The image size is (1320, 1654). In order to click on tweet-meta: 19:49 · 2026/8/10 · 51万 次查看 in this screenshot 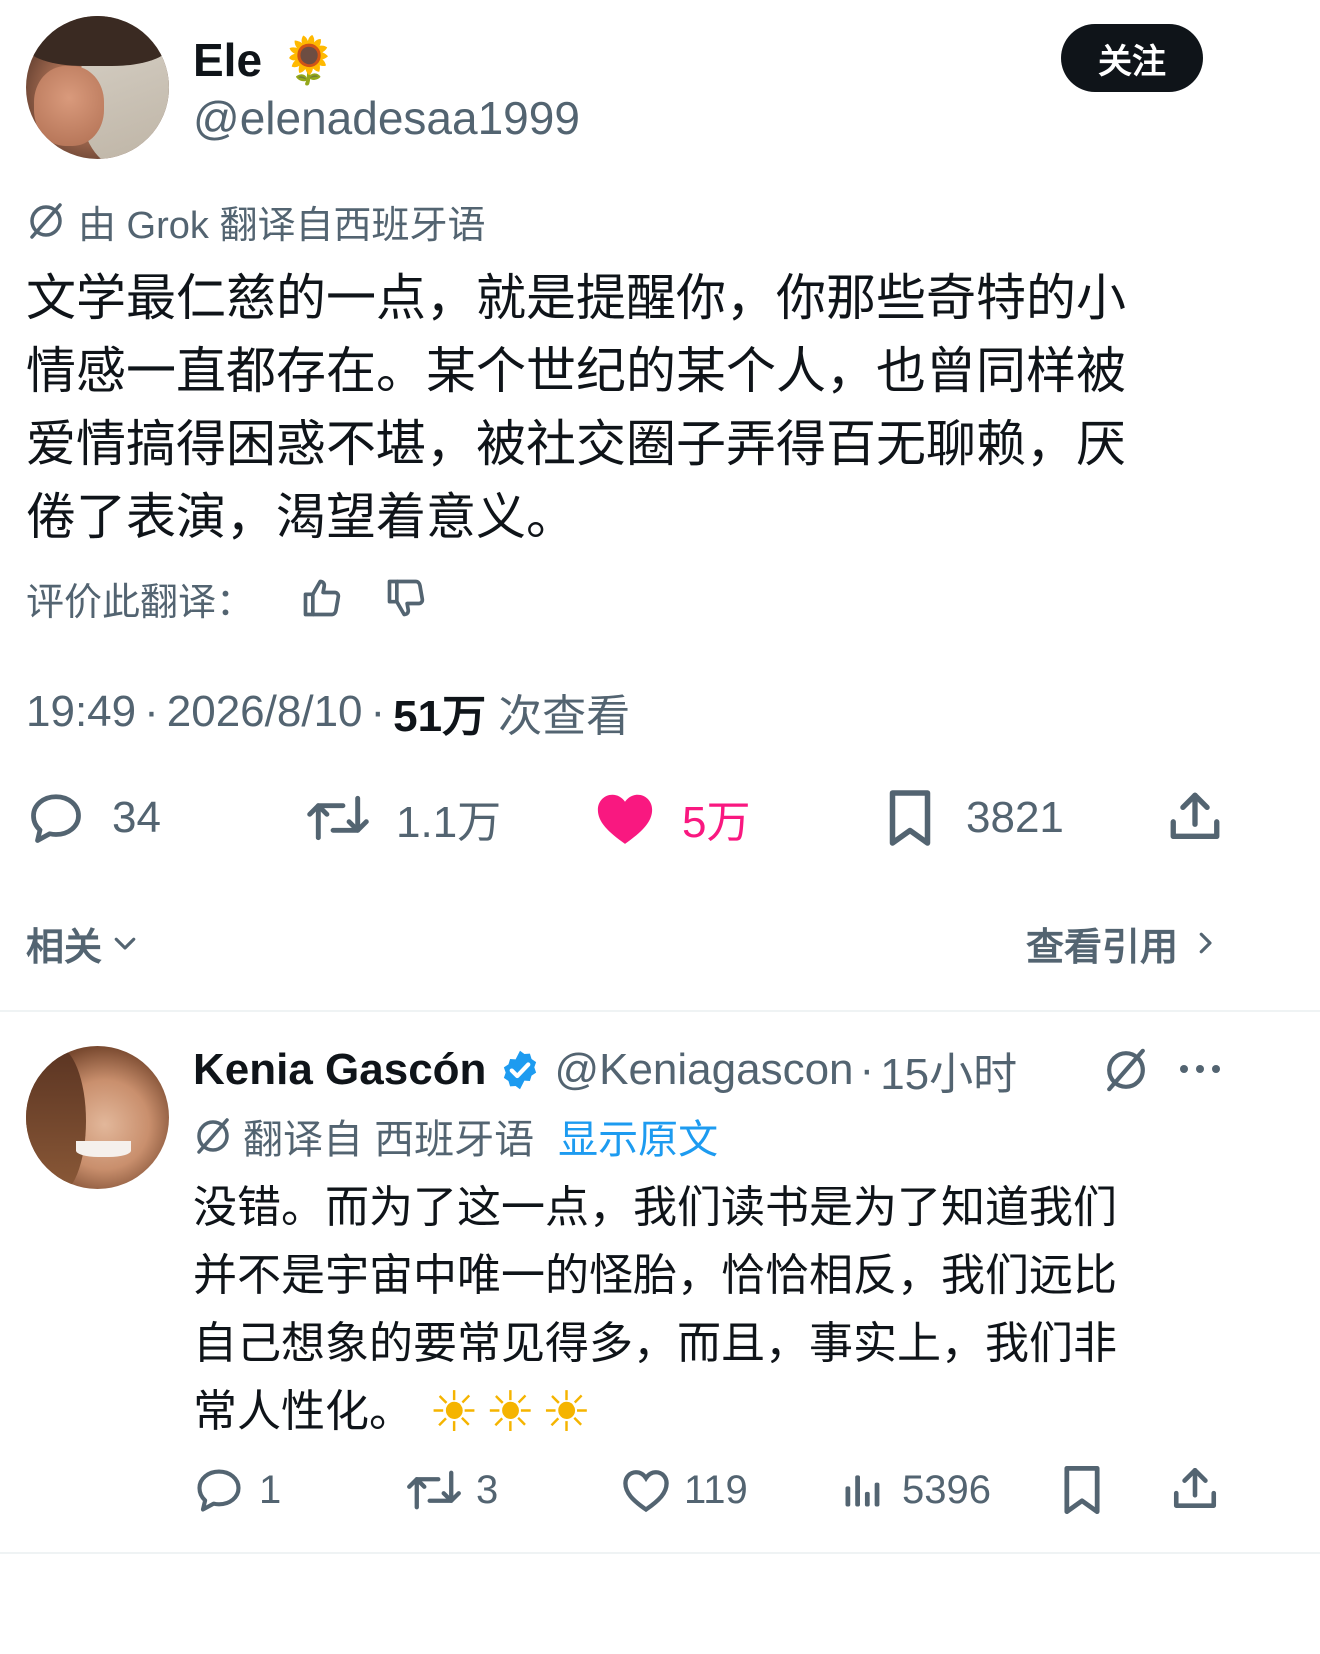, I will do `click(328, 712)`.